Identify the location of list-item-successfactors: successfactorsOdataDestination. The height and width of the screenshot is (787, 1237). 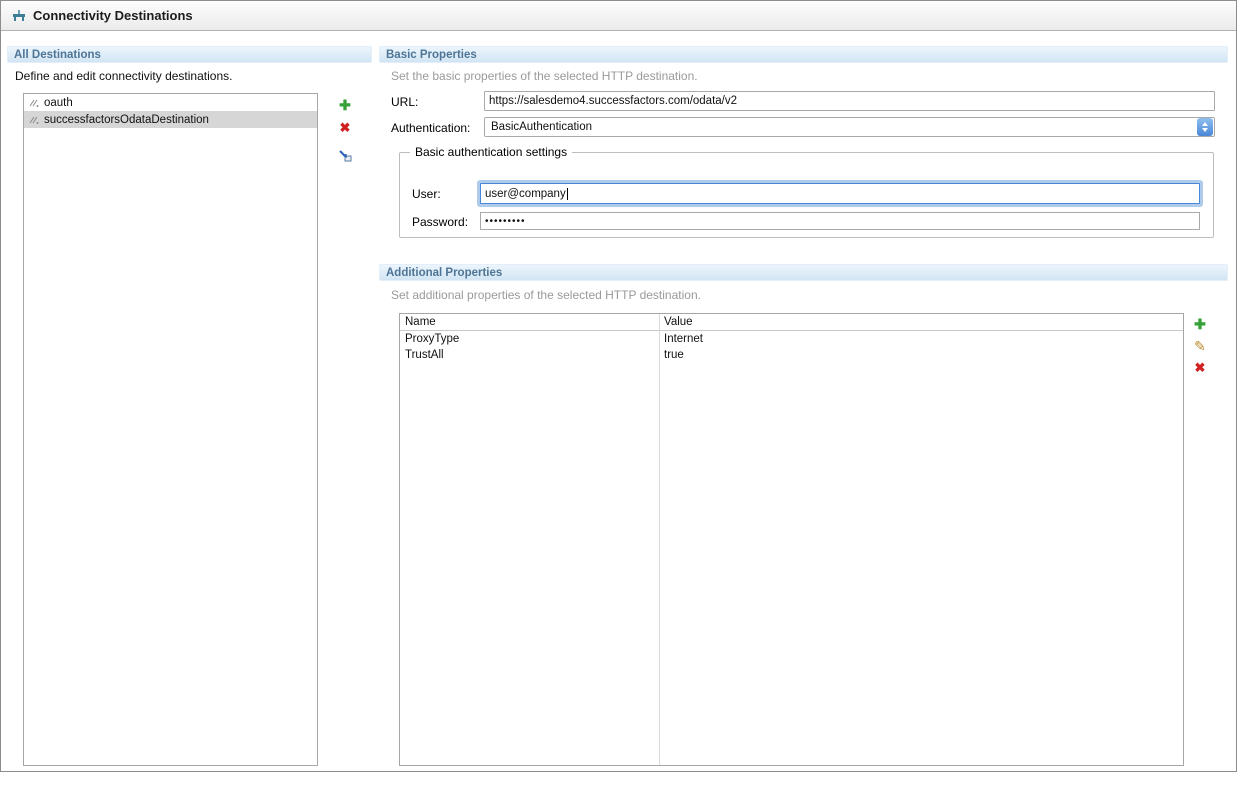
(170, 119).